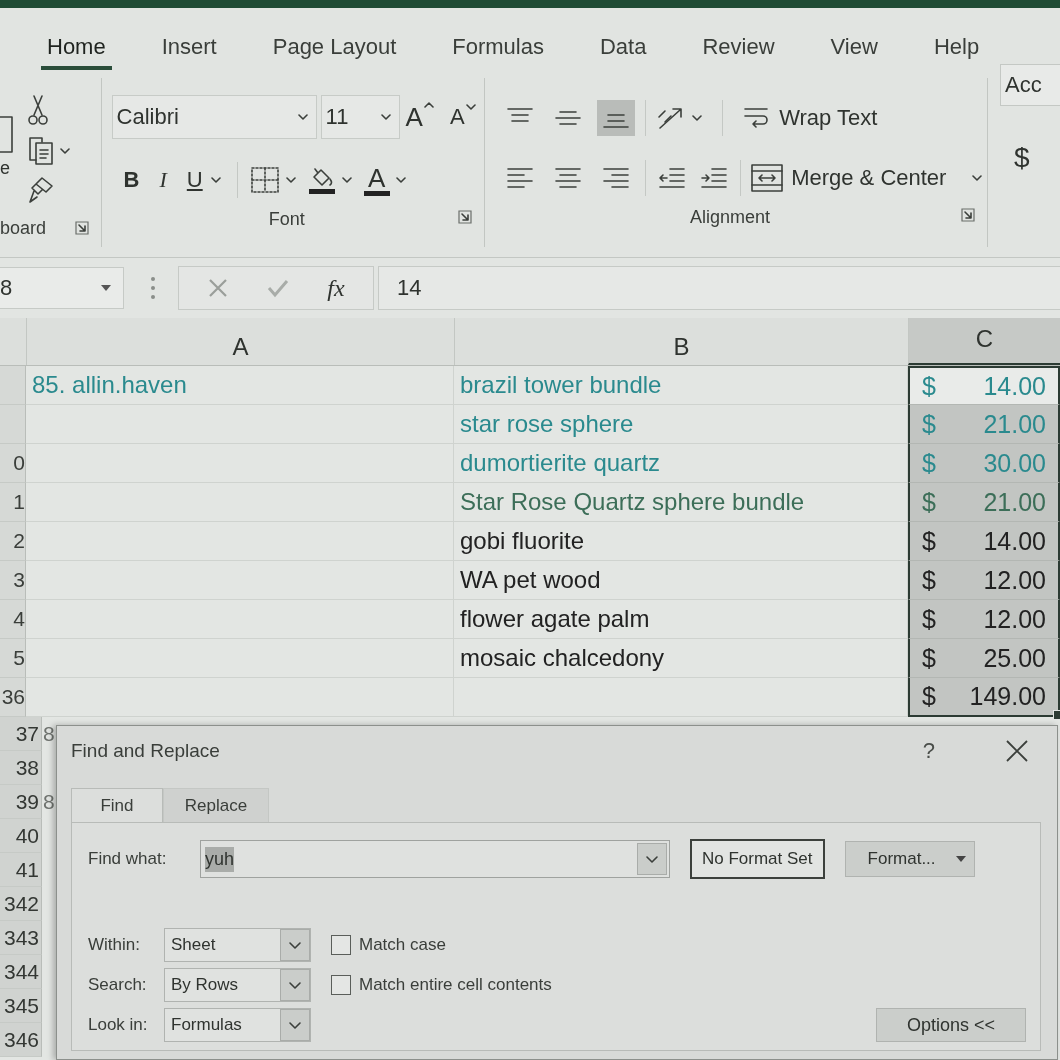 The width and height of the screenshot is (1060, 1060). Describe the element at coordinates (13, 697) in the screenshot. I see `row-header: 36` at that location.